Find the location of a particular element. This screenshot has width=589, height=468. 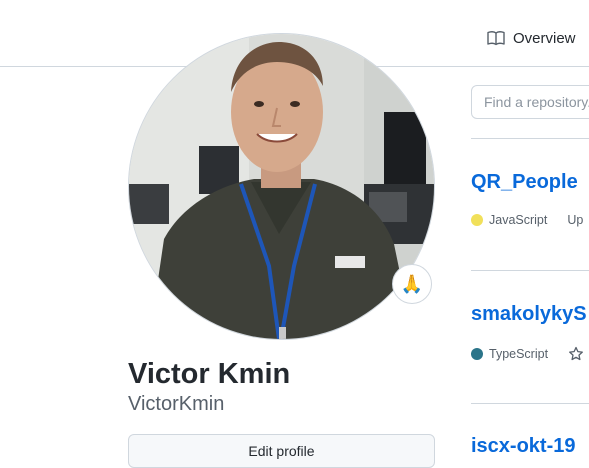

folded-hands-icon: 🙏 is located at coordinates (412, 283).